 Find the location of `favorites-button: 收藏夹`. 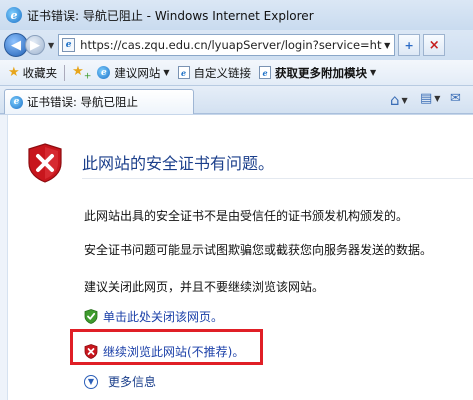

favorites-button: 收藏夹 is located at coordinates (40, 73).